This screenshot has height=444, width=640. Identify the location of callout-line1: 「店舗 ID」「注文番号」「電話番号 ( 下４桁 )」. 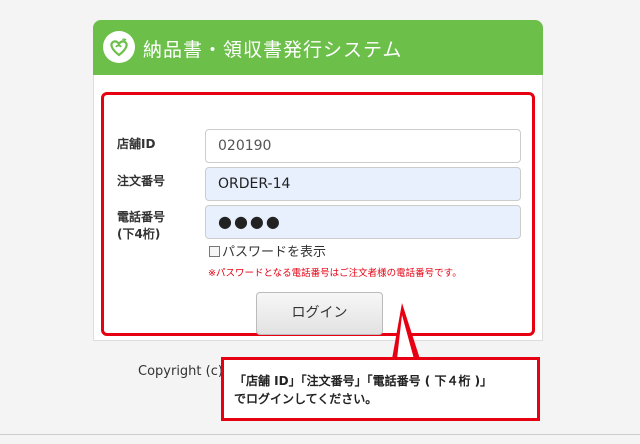
(363, 381).